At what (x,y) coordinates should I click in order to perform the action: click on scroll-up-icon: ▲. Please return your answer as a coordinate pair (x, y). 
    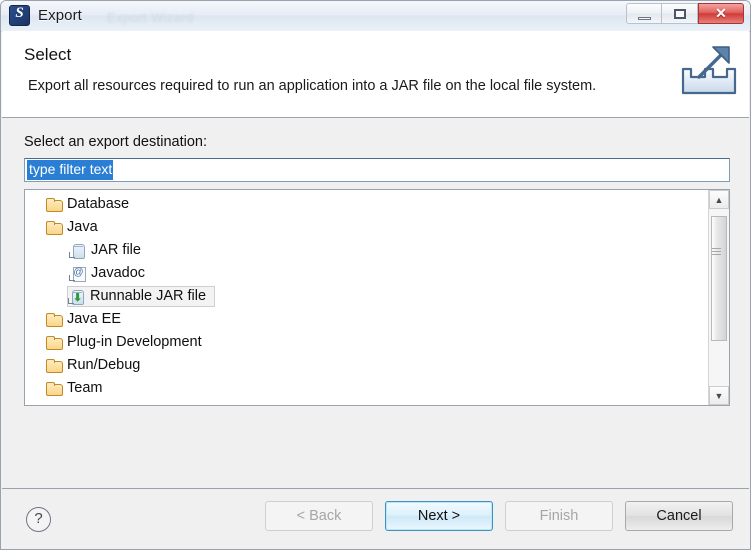
    Looking at the image, I should click on (719, 199).